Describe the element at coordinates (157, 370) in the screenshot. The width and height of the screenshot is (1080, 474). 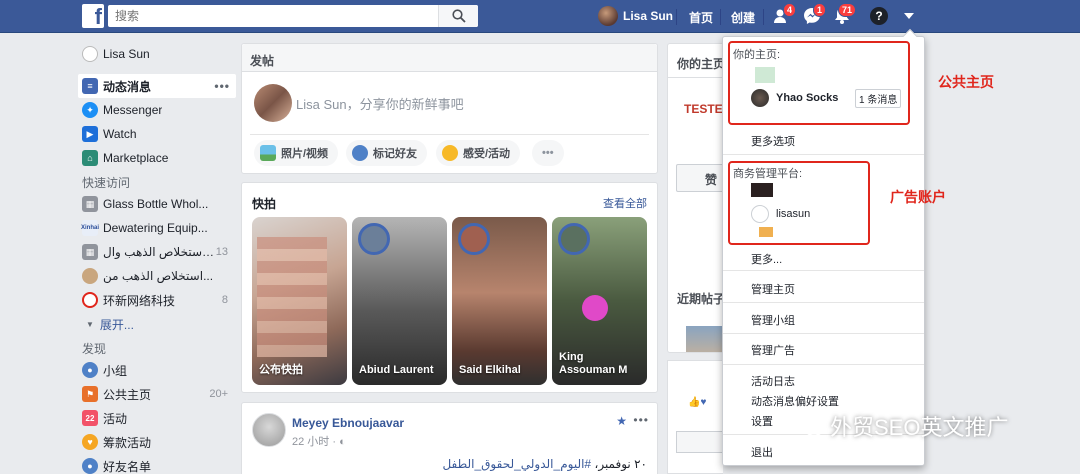
I see `sidebar-item-groups: ● 小组` at that location.